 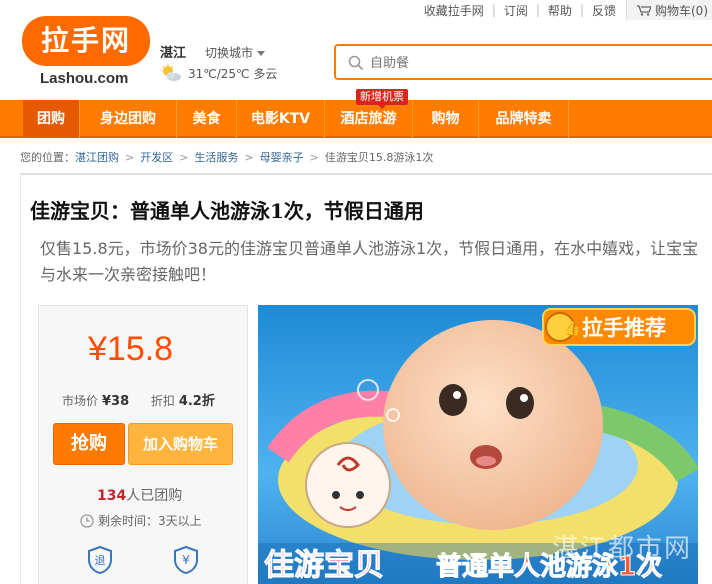 I want to click on discount-value: 4.2折, so click(x=196, y=401).